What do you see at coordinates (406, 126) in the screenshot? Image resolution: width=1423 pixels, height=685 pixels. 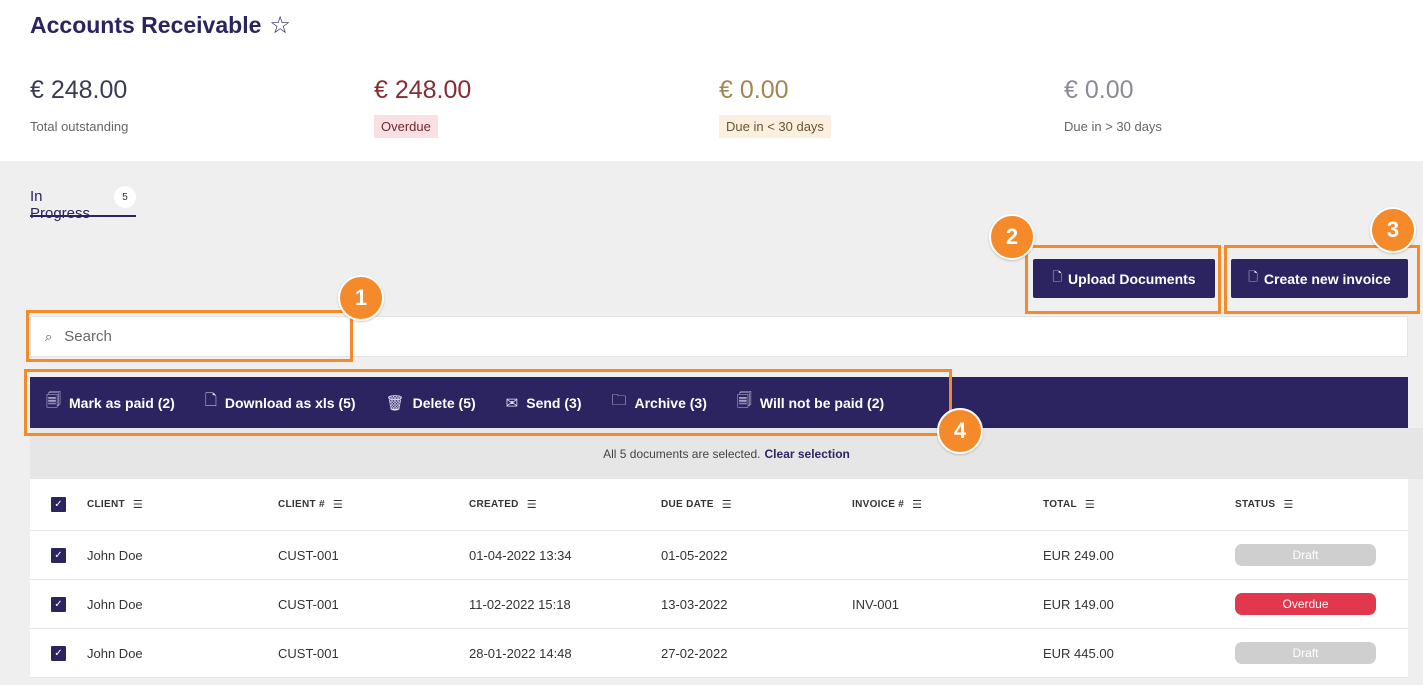 I see `stat-label: Overdue` at bounding box center [406, 126].